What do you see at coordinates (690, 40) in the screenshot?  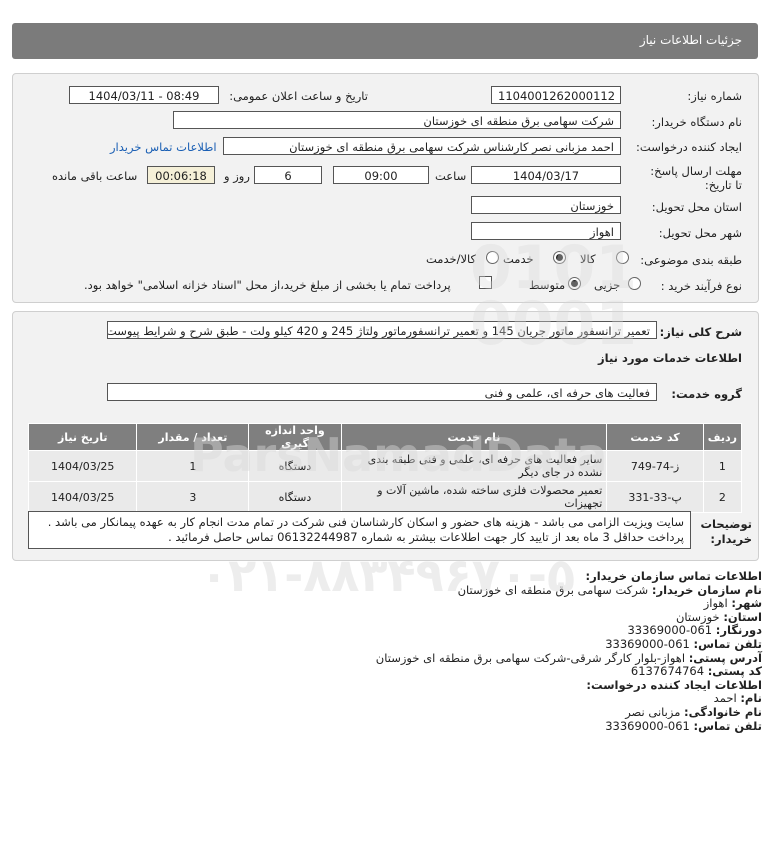 I see `page-title: جزئیات اطلاعات نیاز` at bounding box center [690, 40].